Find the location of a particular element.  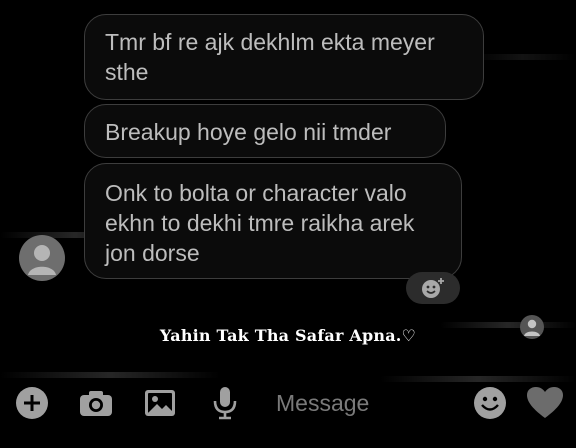

plus-icon is located at coordinates (32, 403).